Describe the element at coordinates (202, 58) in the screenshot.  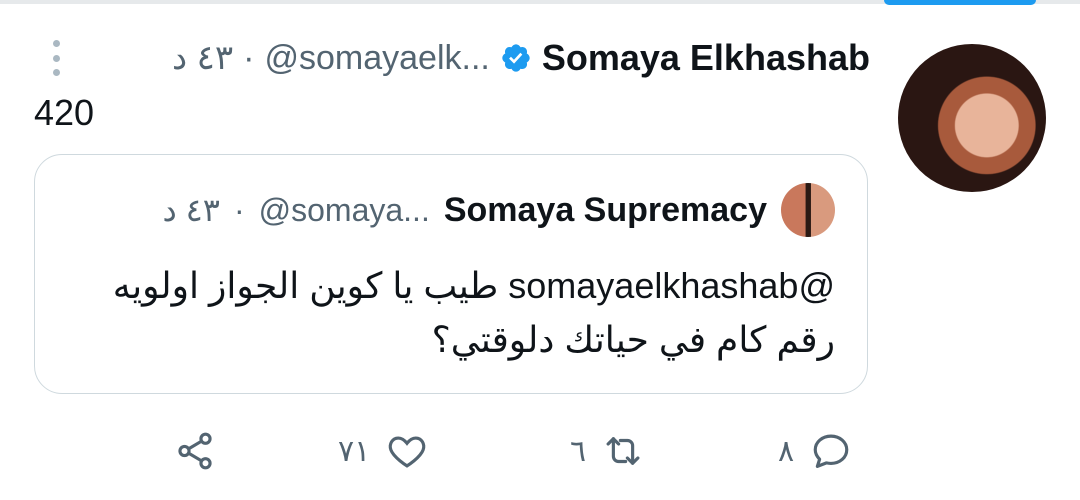
I see `timestamp: ٤٣ د` at that location.